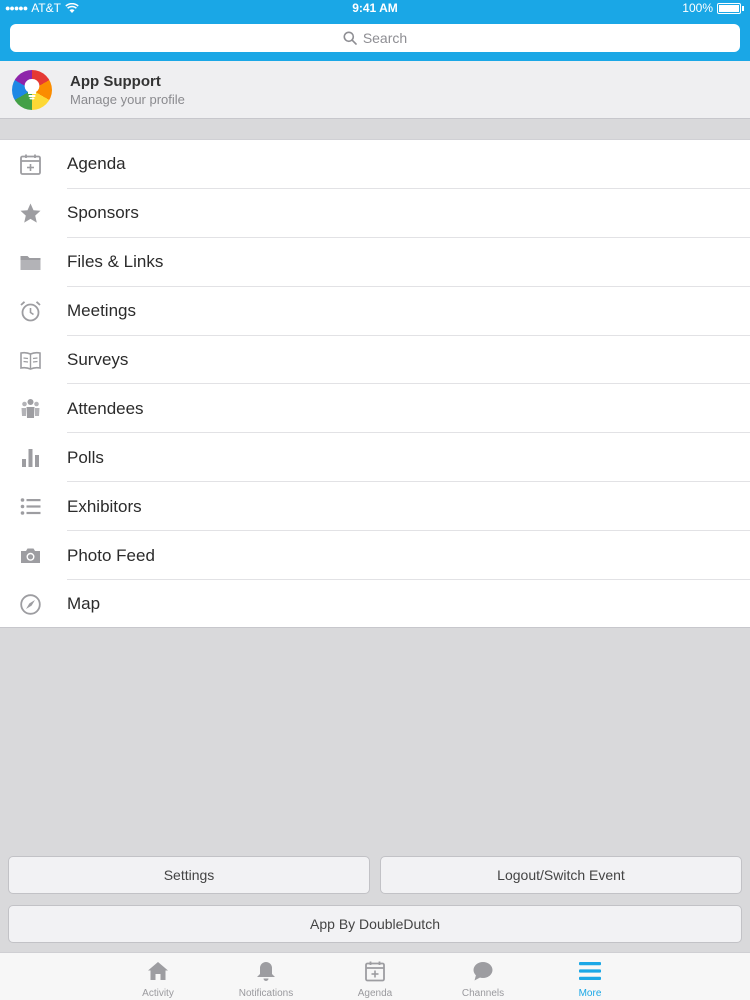 Image resolution: width=750 pixels, height=1000 pixels. I want to click on people-icon, so click(30, 409).